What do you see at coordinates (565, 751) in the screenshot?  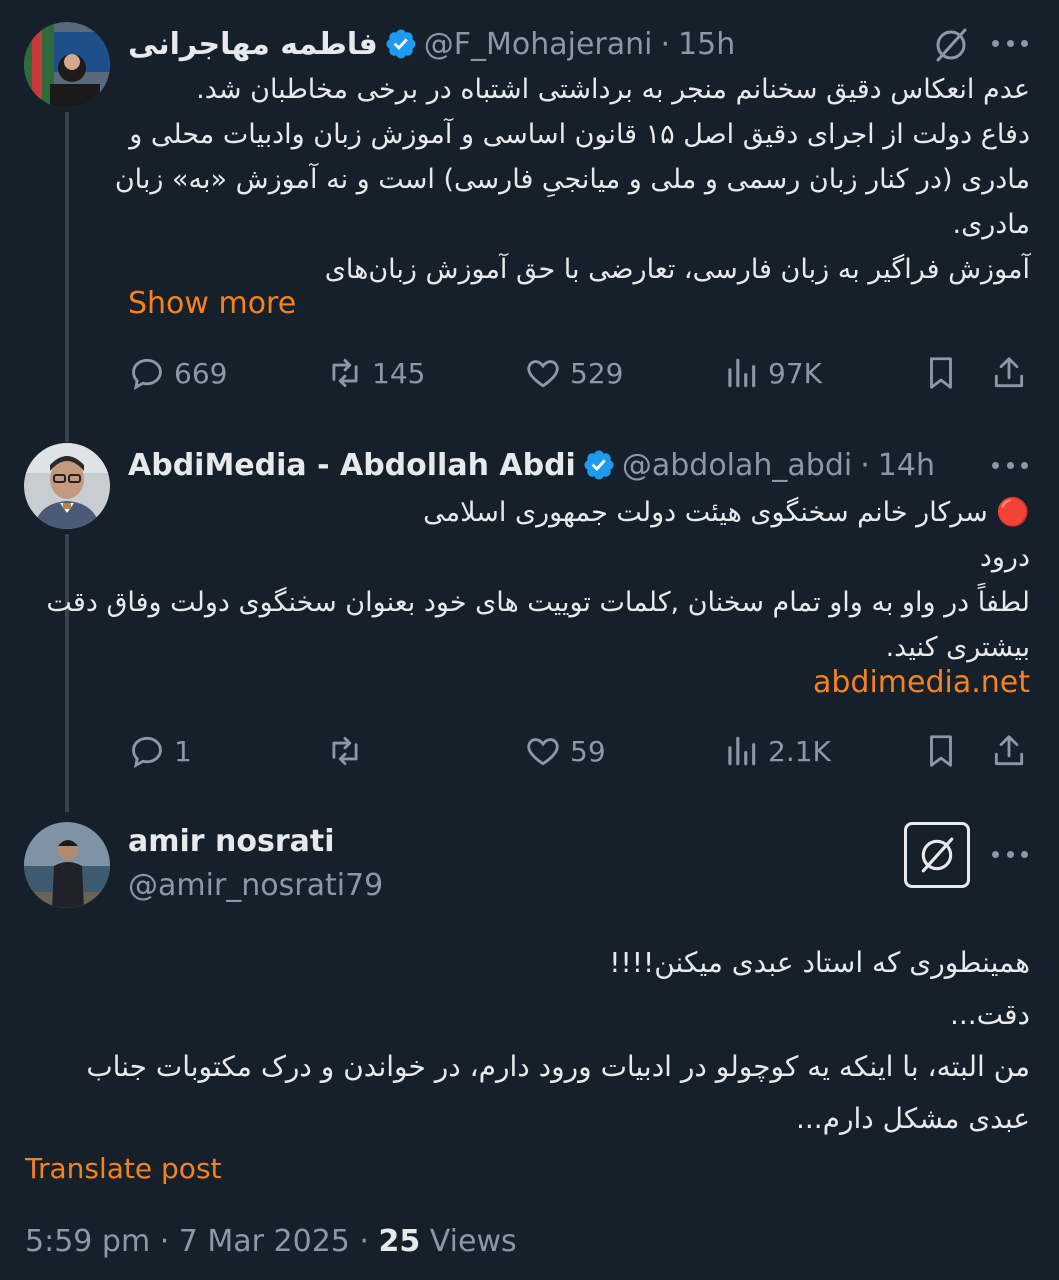 I see `like-button: 59` at bounding box center [565, 751].